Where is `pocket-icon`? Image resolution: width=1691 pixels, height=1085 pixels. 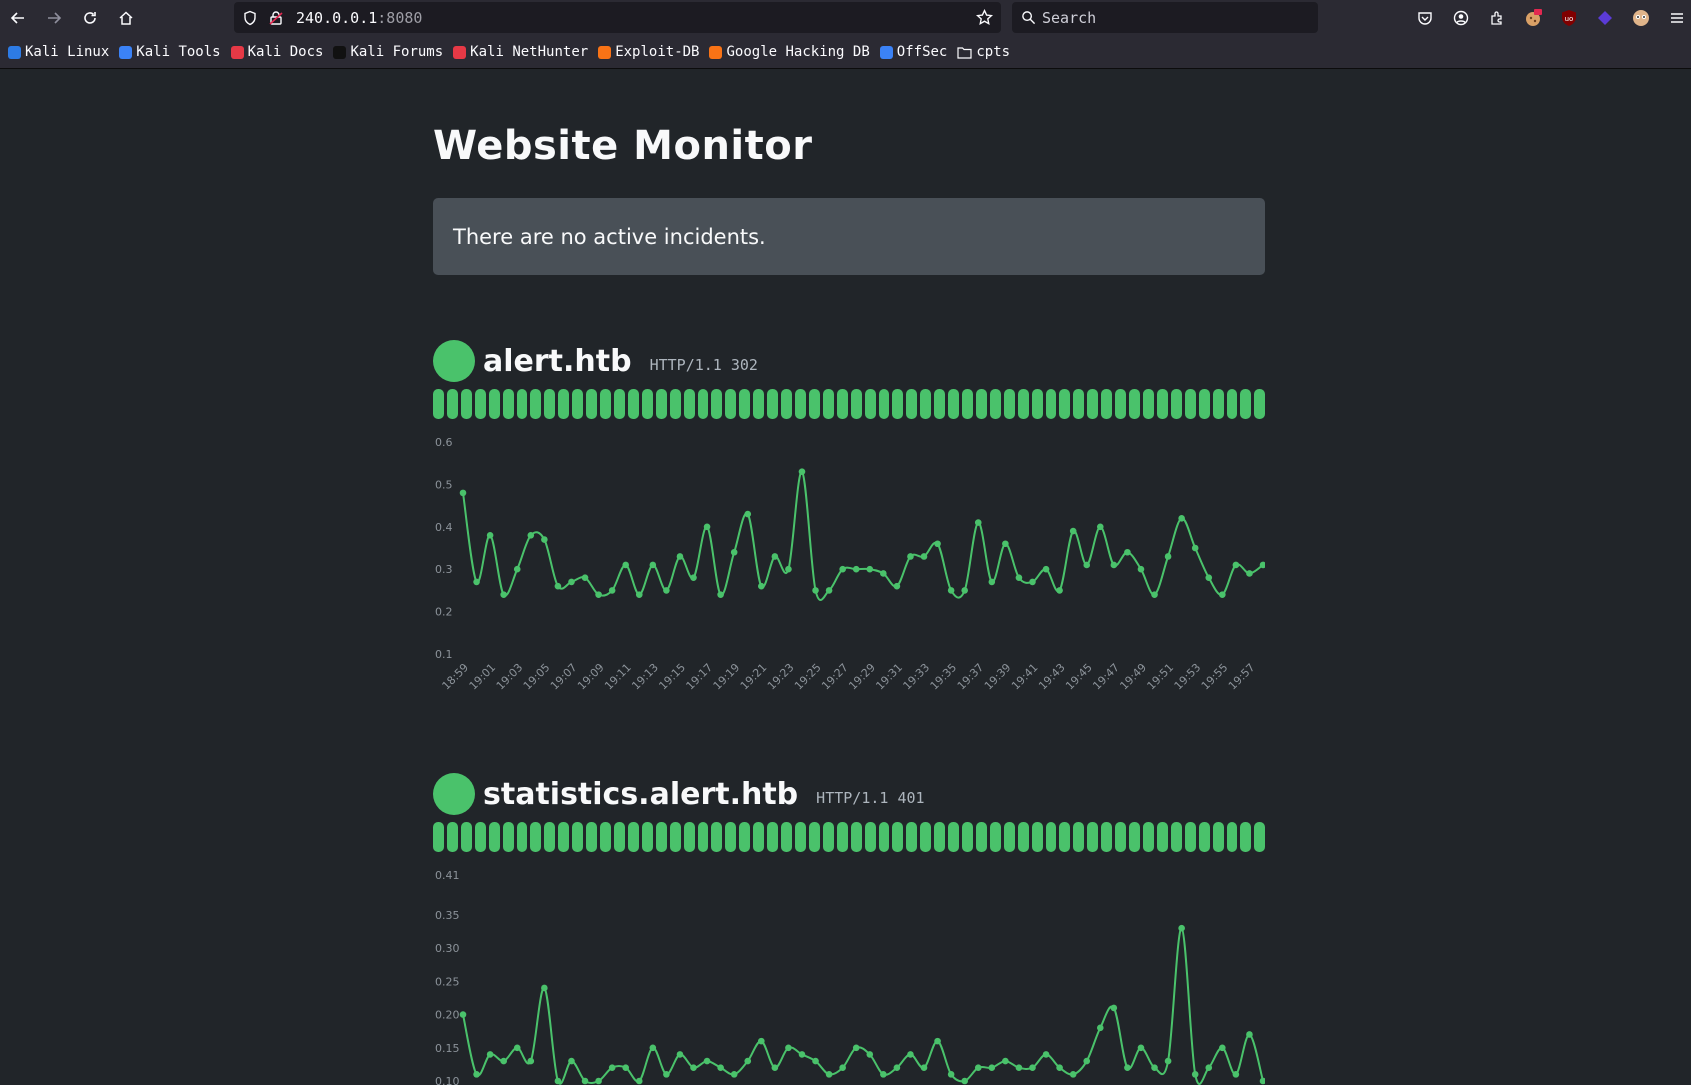 pocket-icon is located at coordinates (1425, 18).